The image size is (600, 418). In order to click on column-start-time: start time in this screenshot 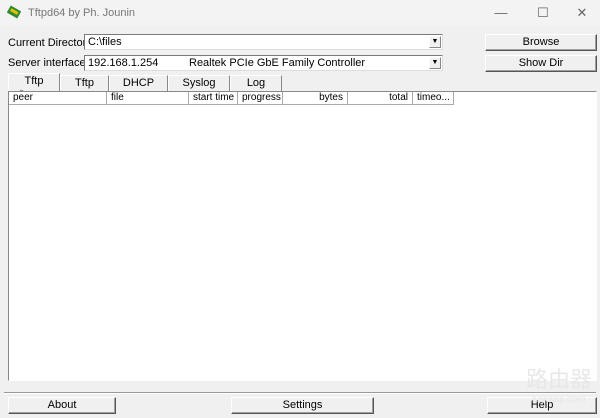, I will do `click(213, 98)`.